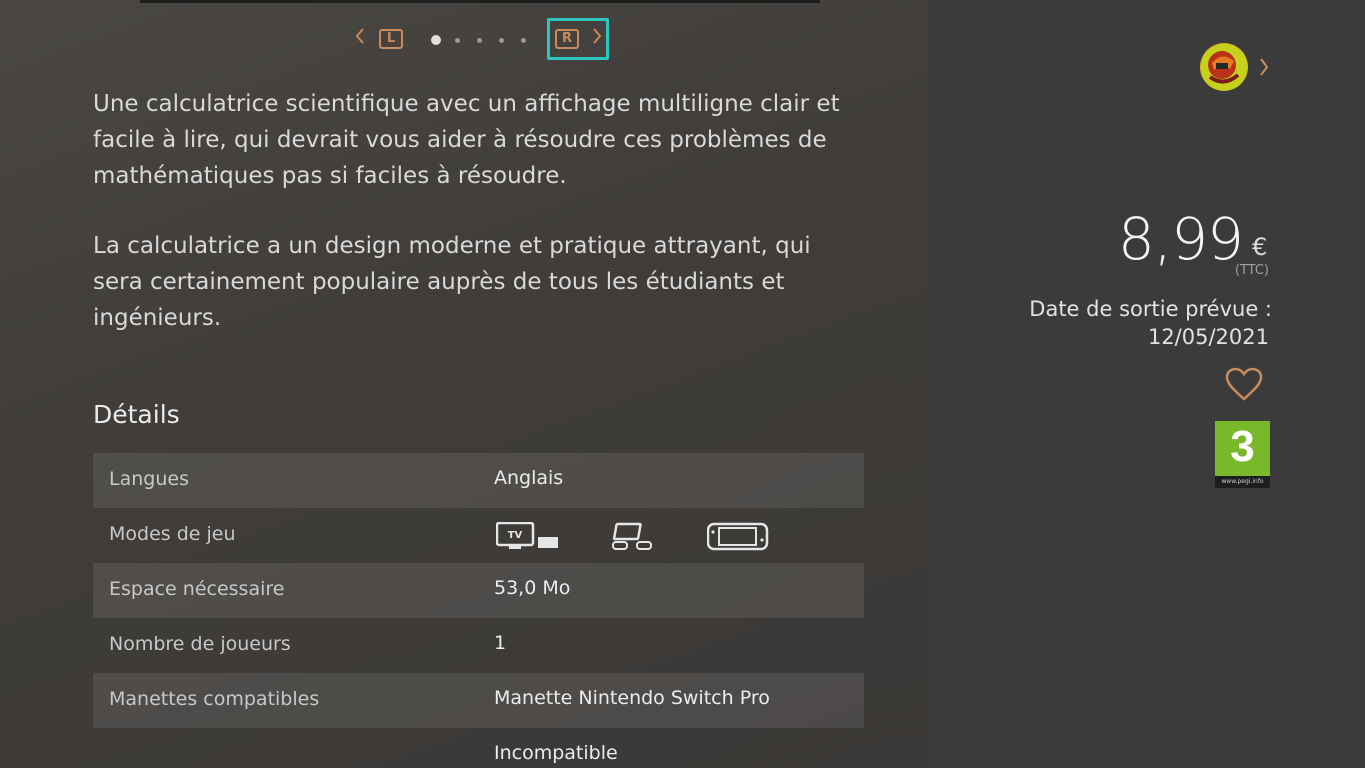  What do you see at coordinates (1242, 481) in the screenshot?
I see `pegi-url: www.pegi.info` at bounding box center [1242, 481].